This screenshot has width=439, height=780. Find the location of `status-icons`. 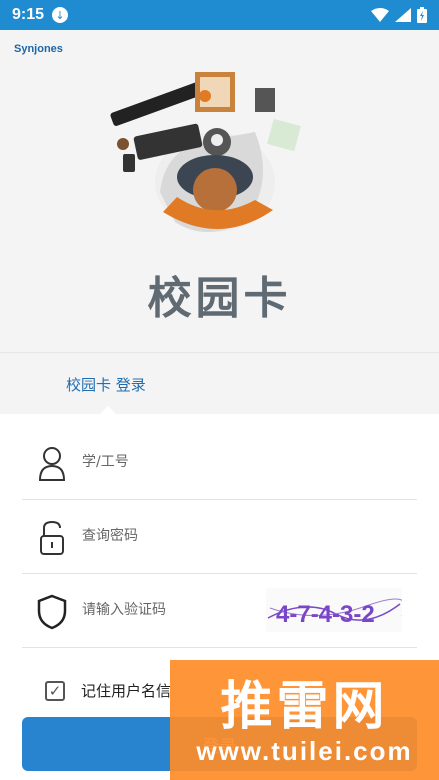

status-icons is located at coordinates (399, 15).